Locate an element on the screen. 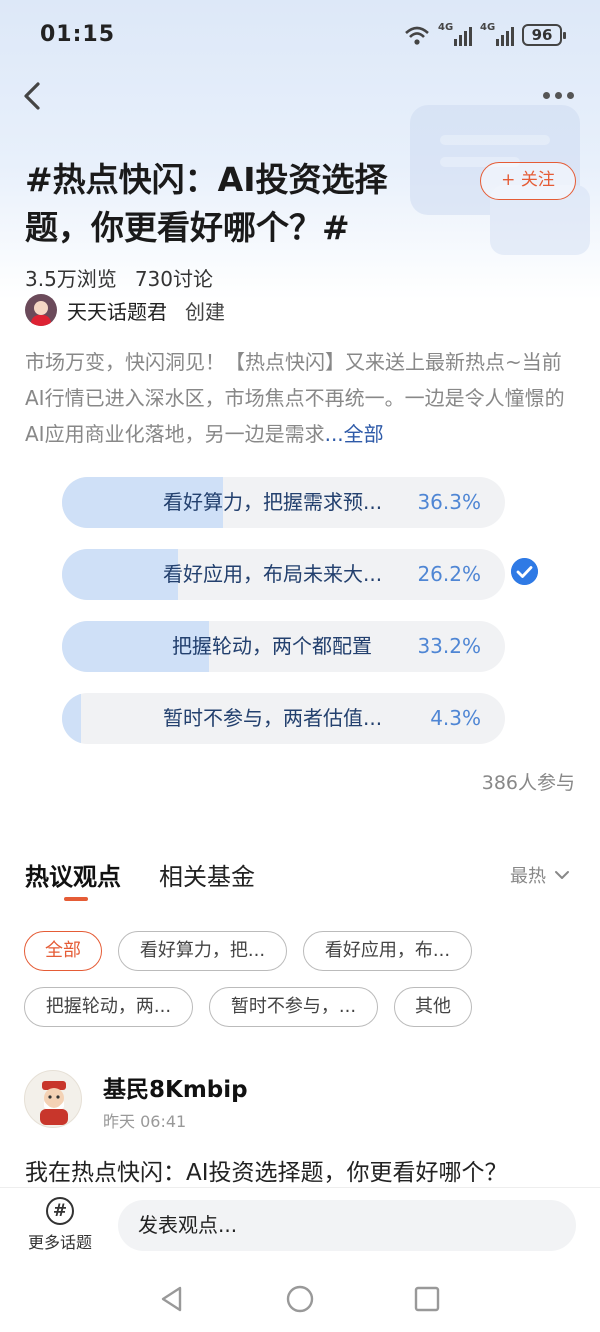  poll-option: 看好算力，把握需求预... 36.3% is located at coordinates (283, 502).